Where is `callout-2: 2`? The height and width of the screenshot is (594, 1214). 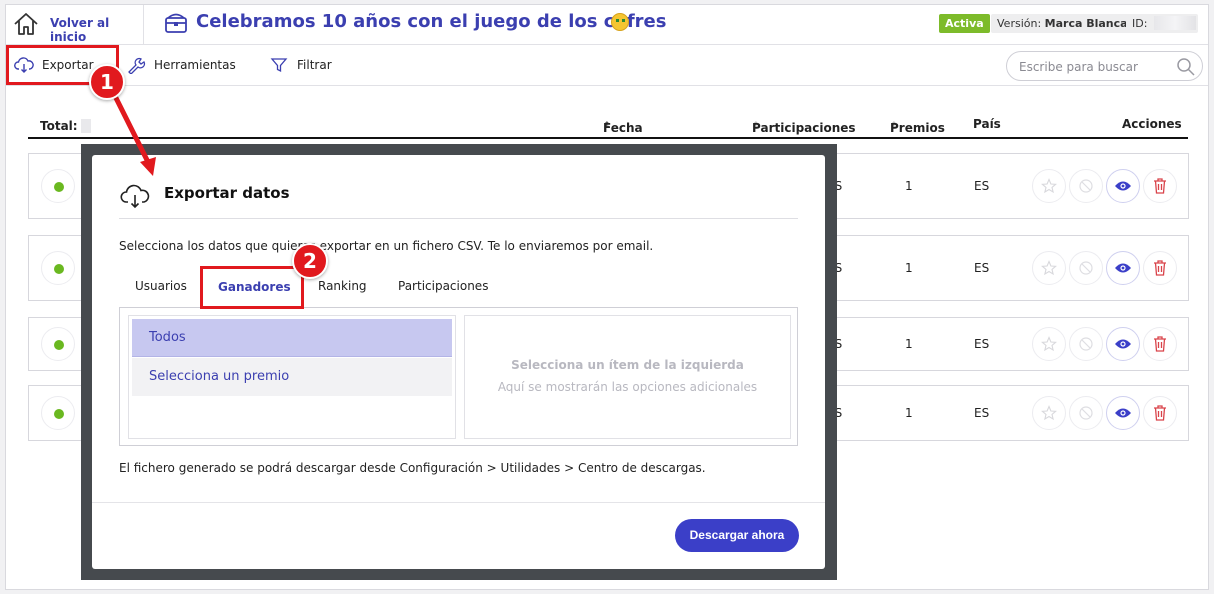
callout-2: 2 is located at coordinates (310, 261).